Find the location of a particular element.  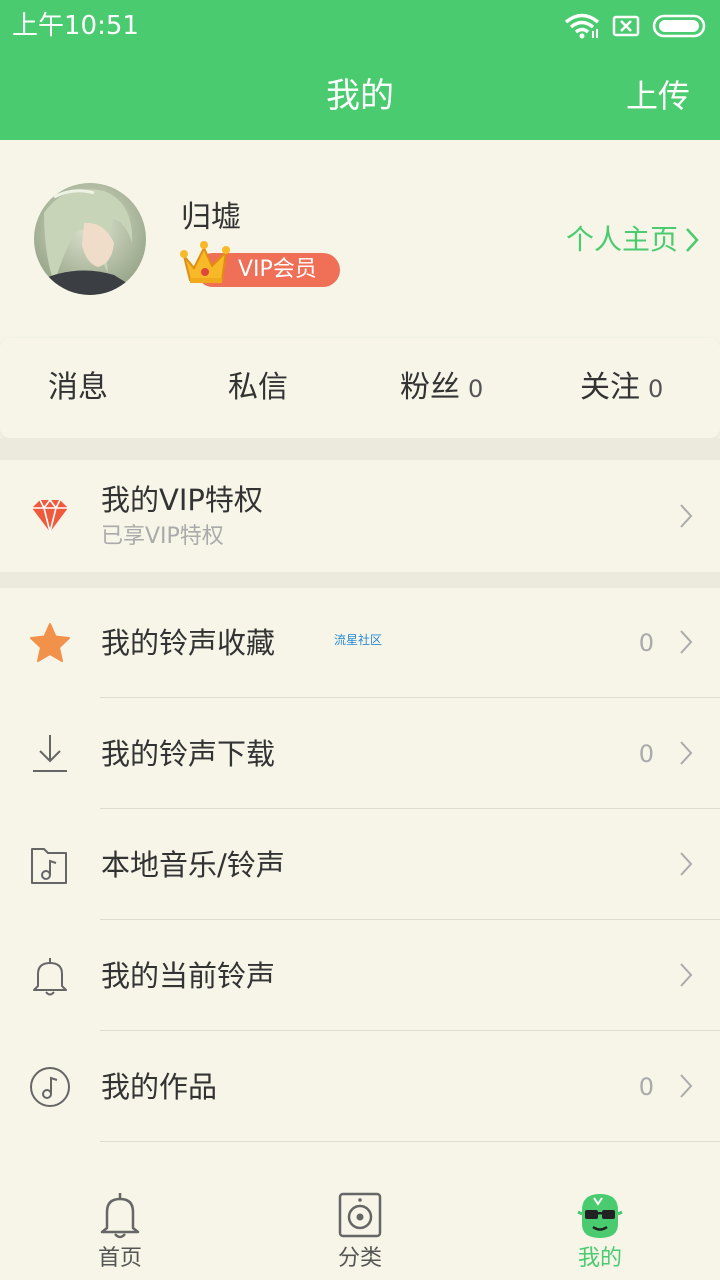

vip-privilege-row: 我的VIP特权 已享VIP特权 is located at coordinates (360, 516).